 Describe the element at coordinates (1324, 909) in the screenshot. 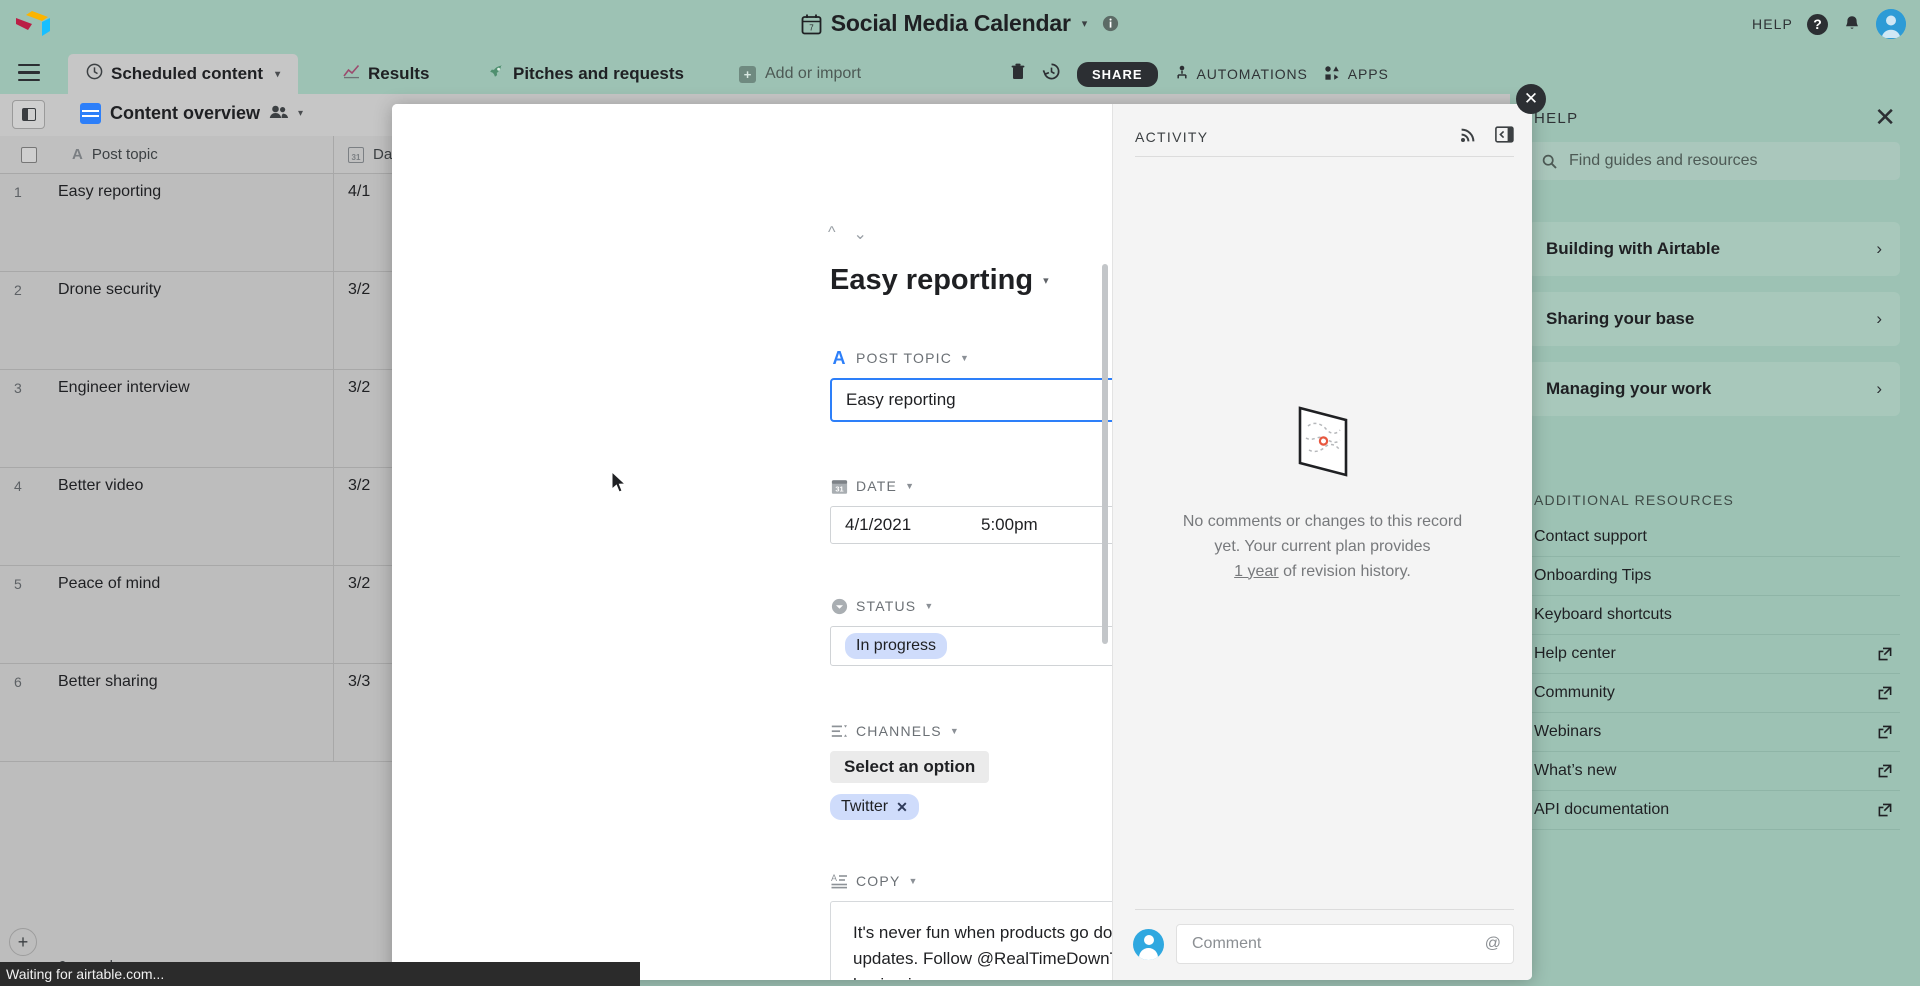

I see `divider` at that location.